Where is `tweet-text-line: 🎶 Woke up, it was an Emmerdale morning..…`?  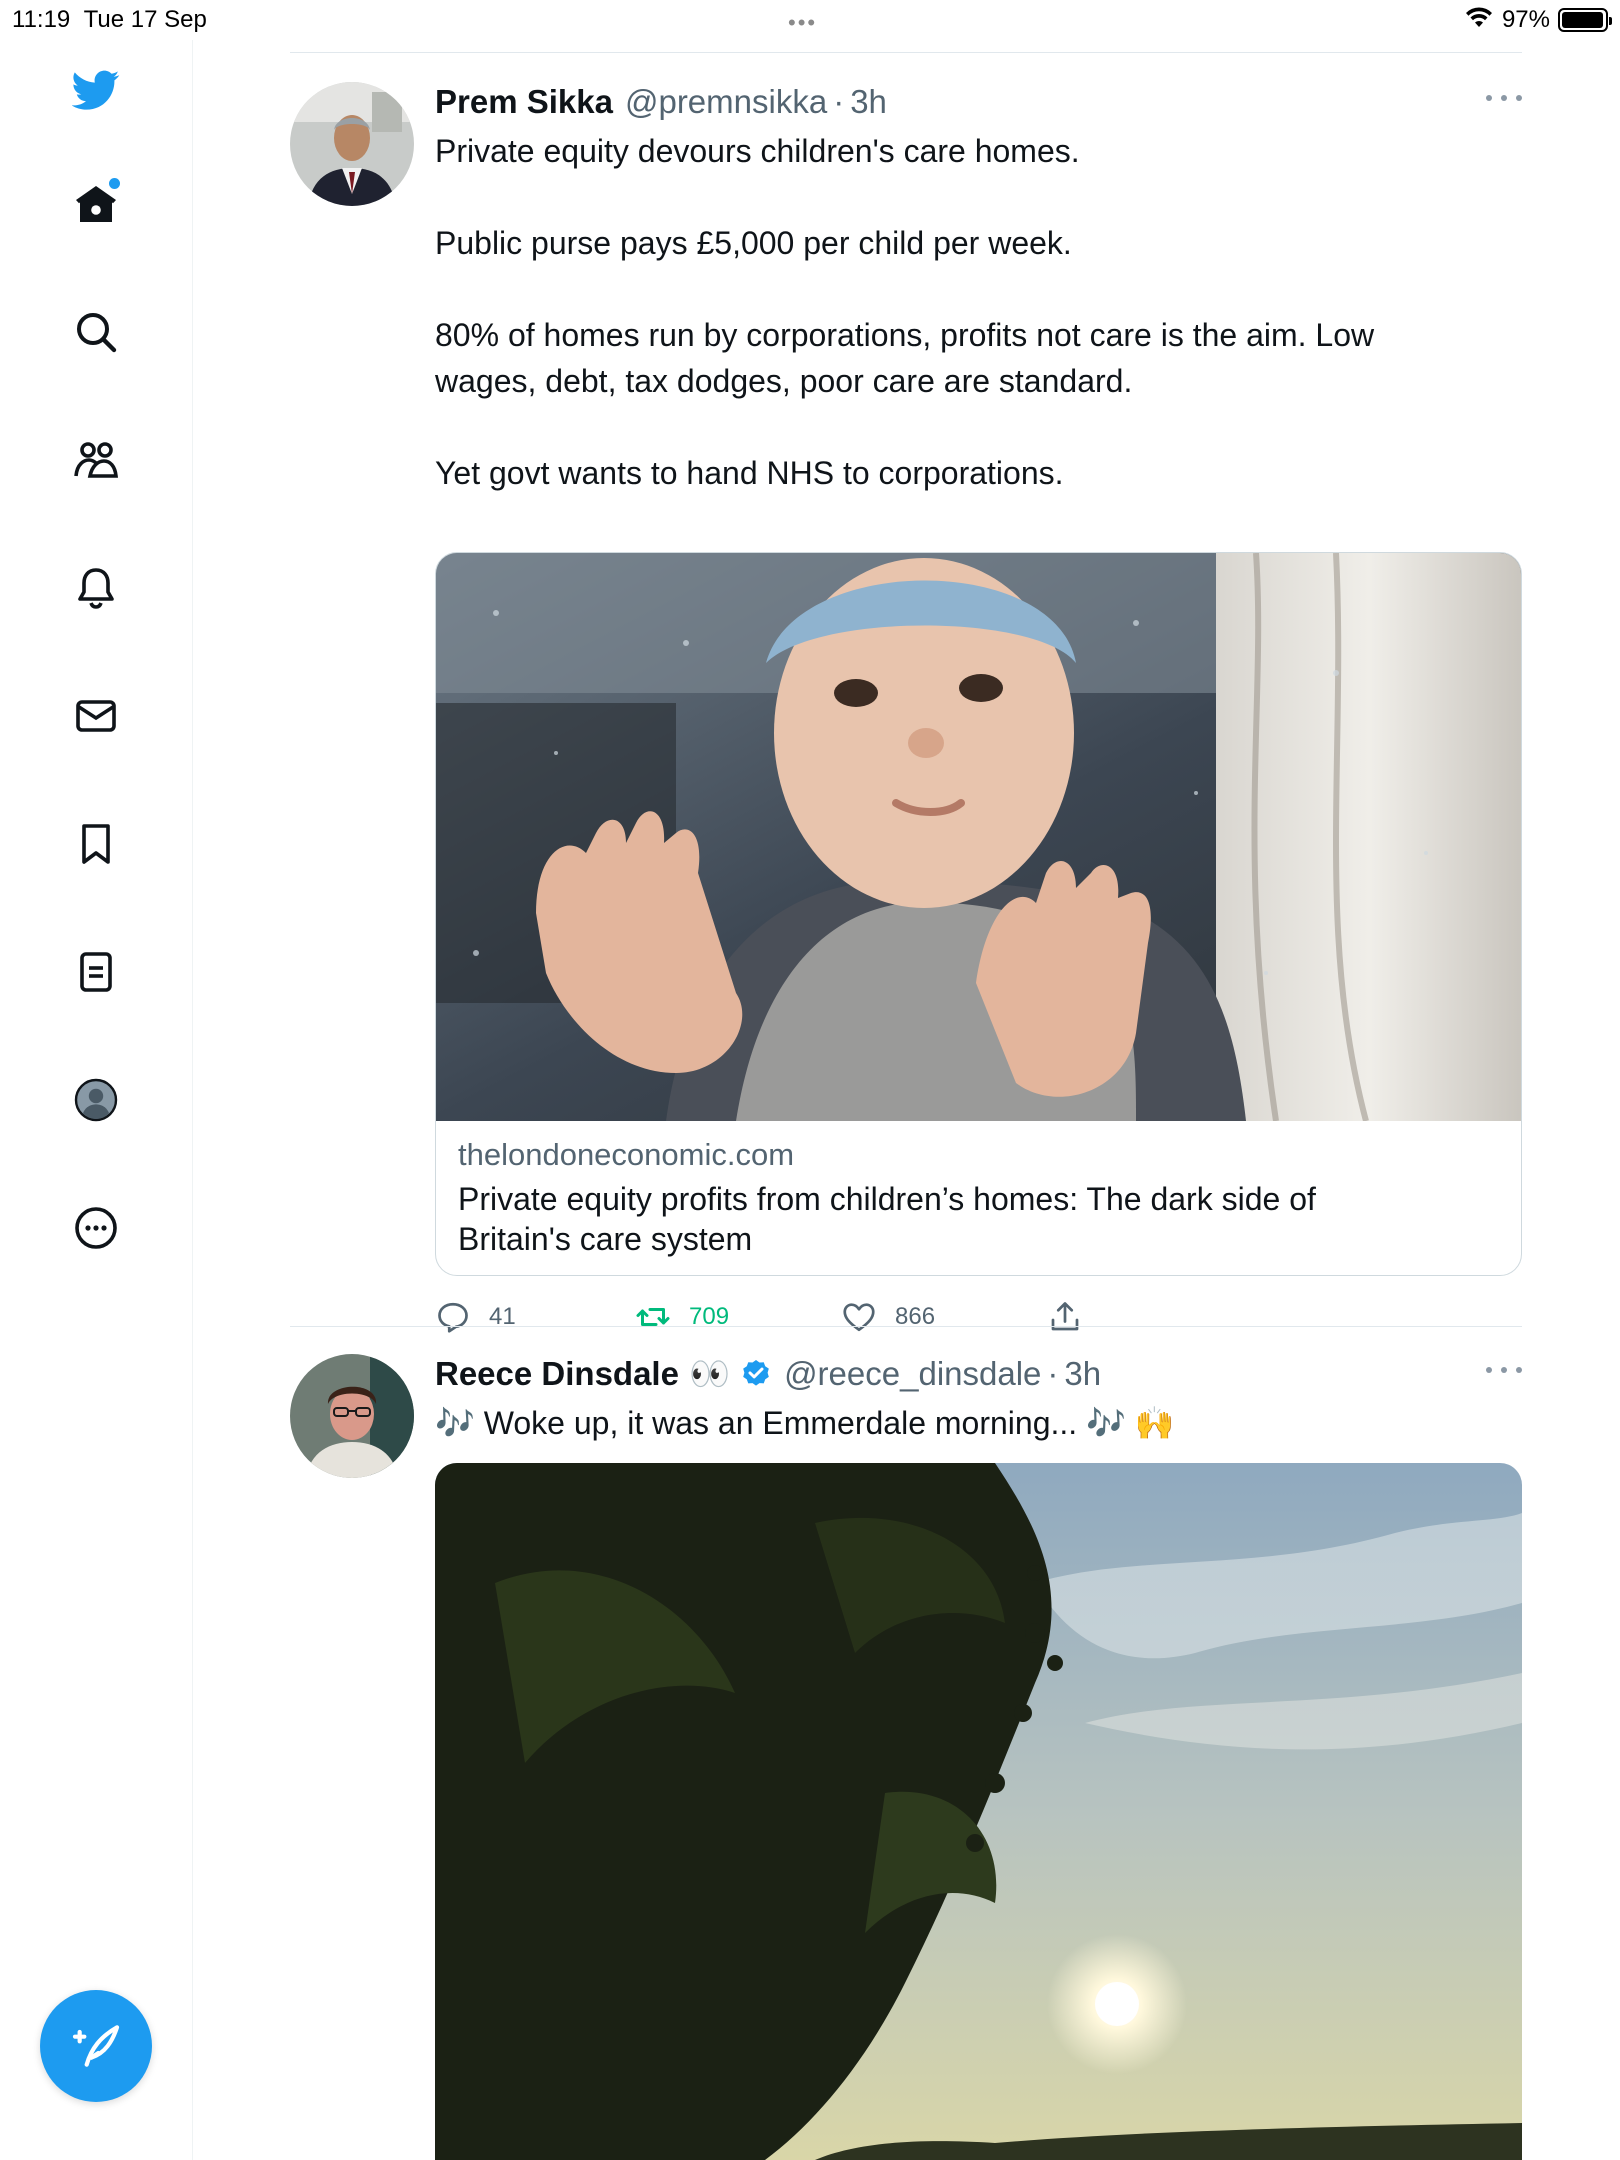 tweet-text-line: 🎶 Woke up, it was an Emmerdale morning..… is located at coordinates (805, 1423).